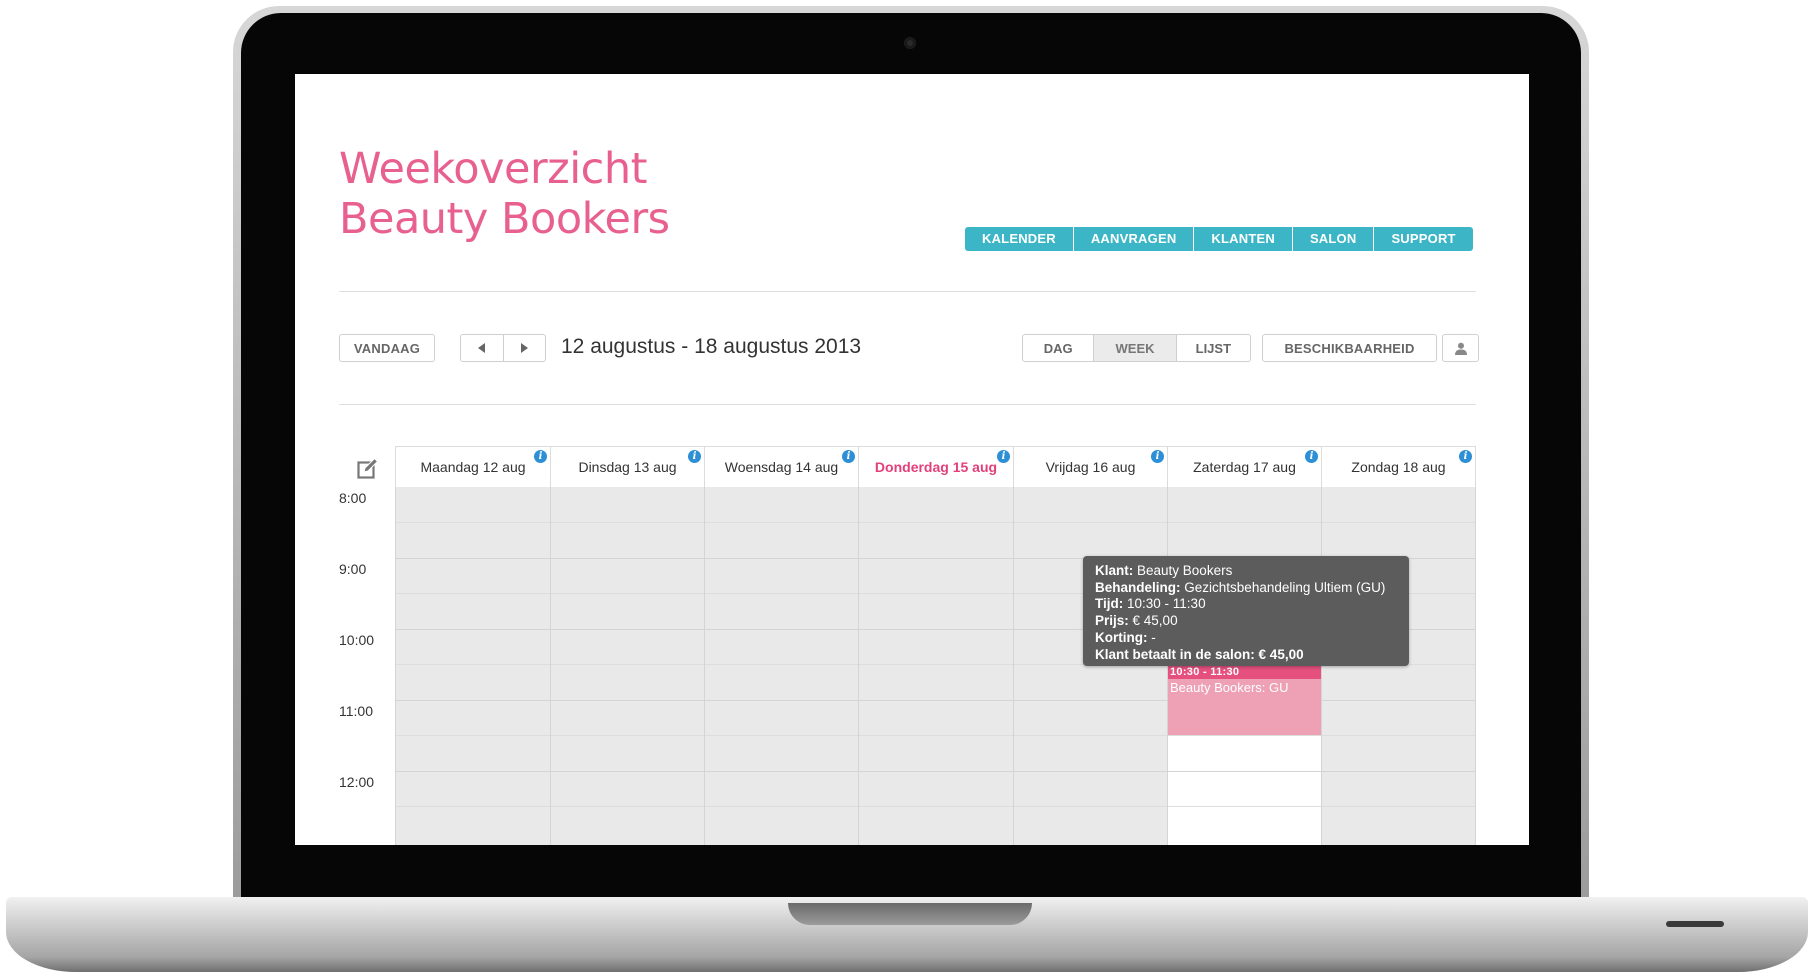  Describe the element at coordinates (357, 640) in the screenshot. I see `time-label: 10:00` at that location.